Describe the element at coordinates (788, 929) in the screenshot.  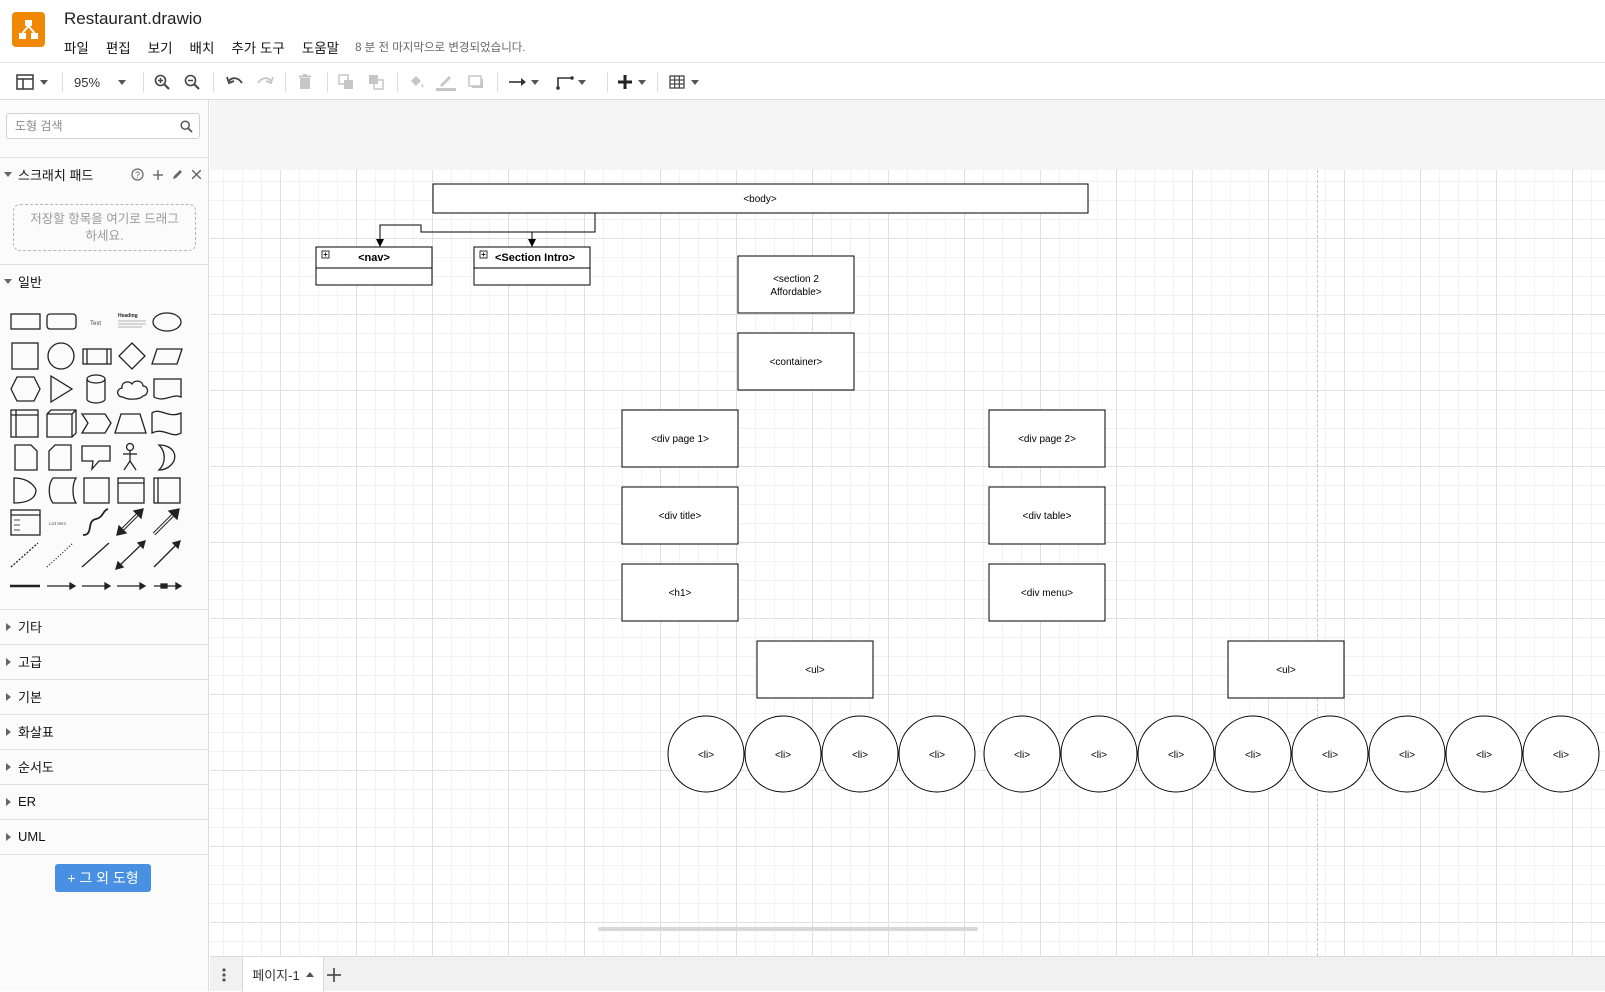
I see `horizontal-scrollbar` at that location.